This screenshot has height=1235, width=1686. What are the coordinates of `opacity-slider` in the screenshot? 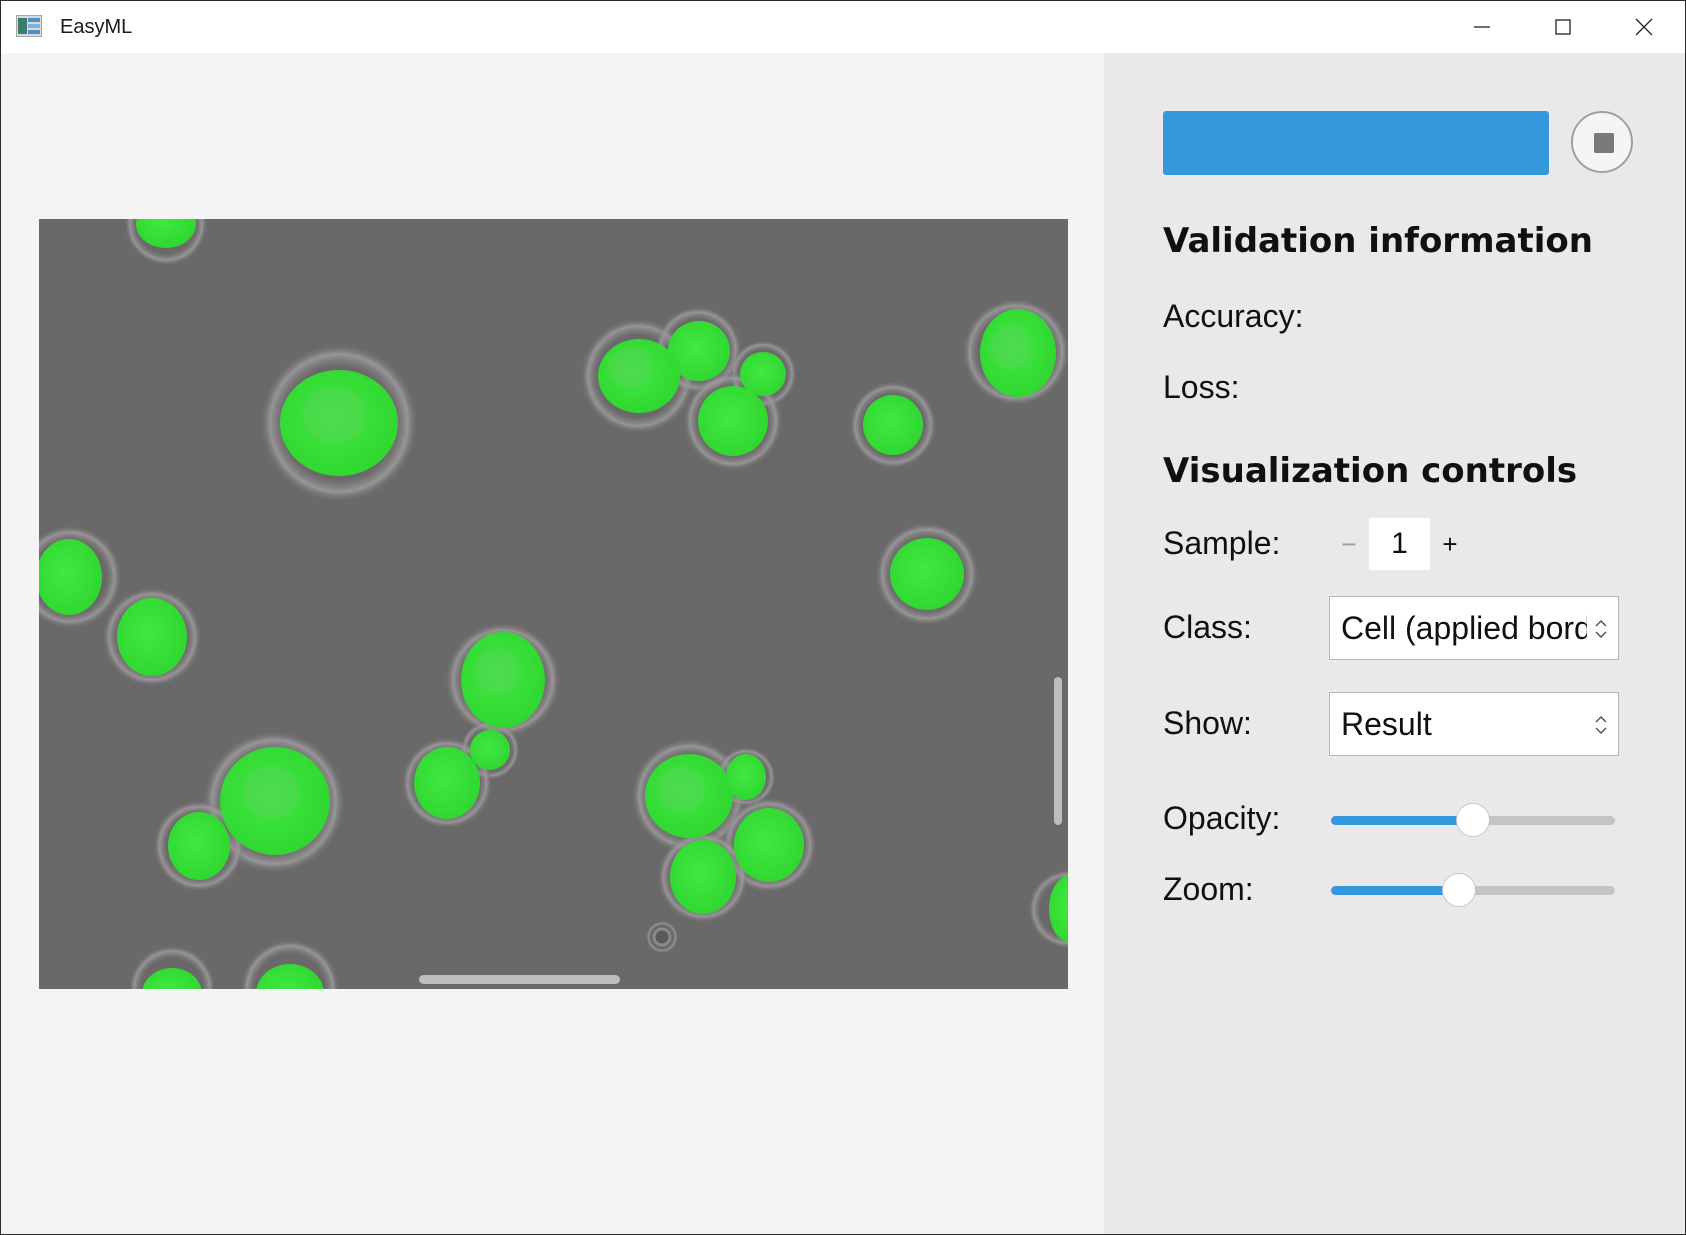 It's located at (1473, 821).